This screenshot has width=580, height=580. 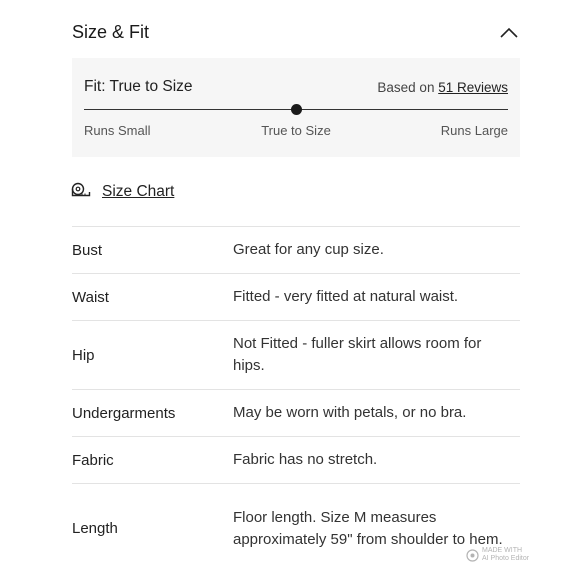 What do you see at coordinates (95, 528) in the screenshot?
I see `spec-name: Length` at bounding box center [95, 528].